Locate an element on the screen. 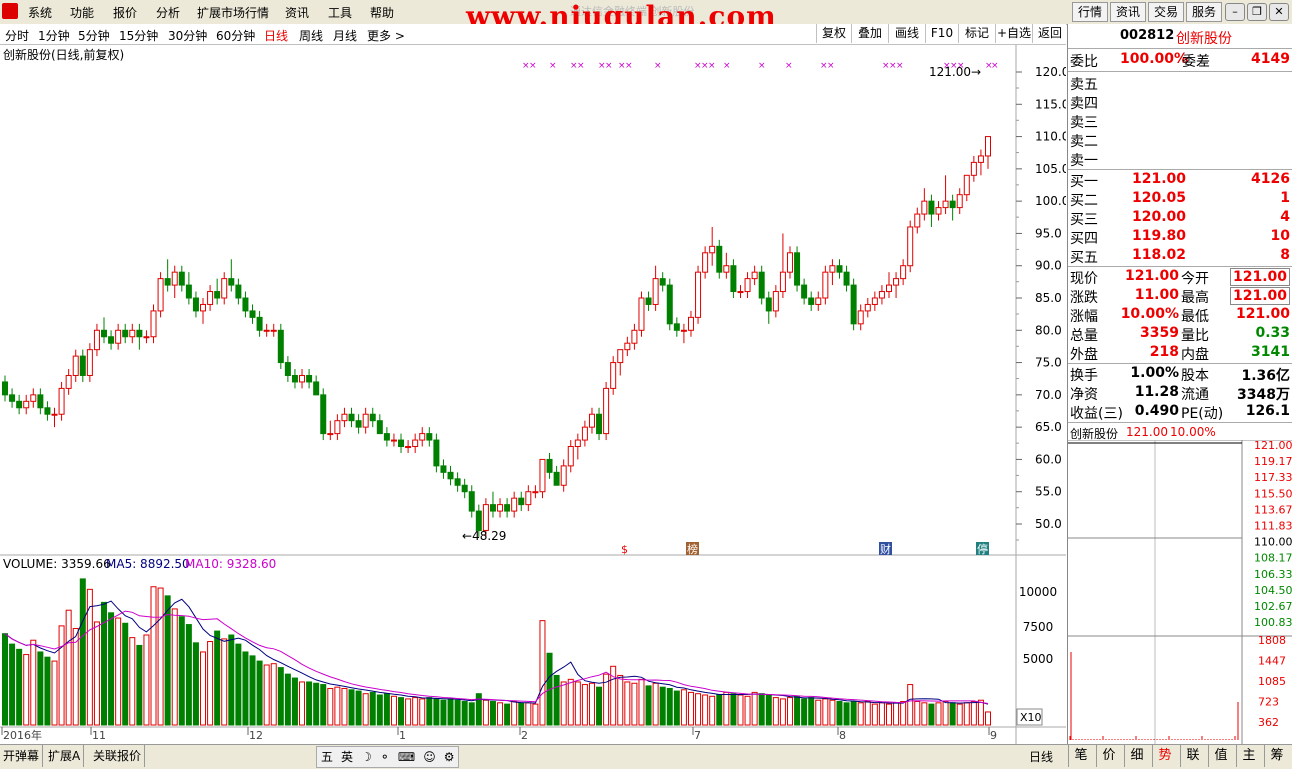 This screenshot has height=769, width=1292. menu-tools: 工具 is located at coordinates (340, 12).